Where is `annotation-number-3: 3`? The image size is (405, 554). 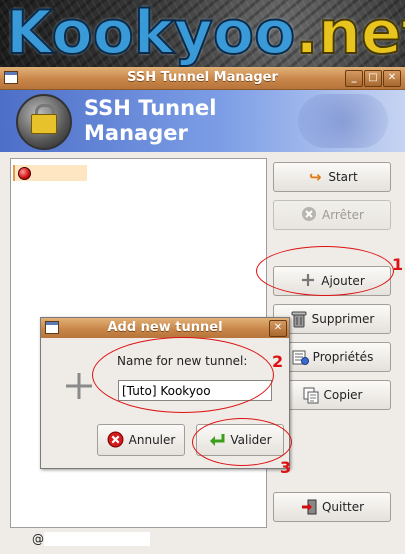
annotation-number-3: 3 is located at coordinates (286, 467).